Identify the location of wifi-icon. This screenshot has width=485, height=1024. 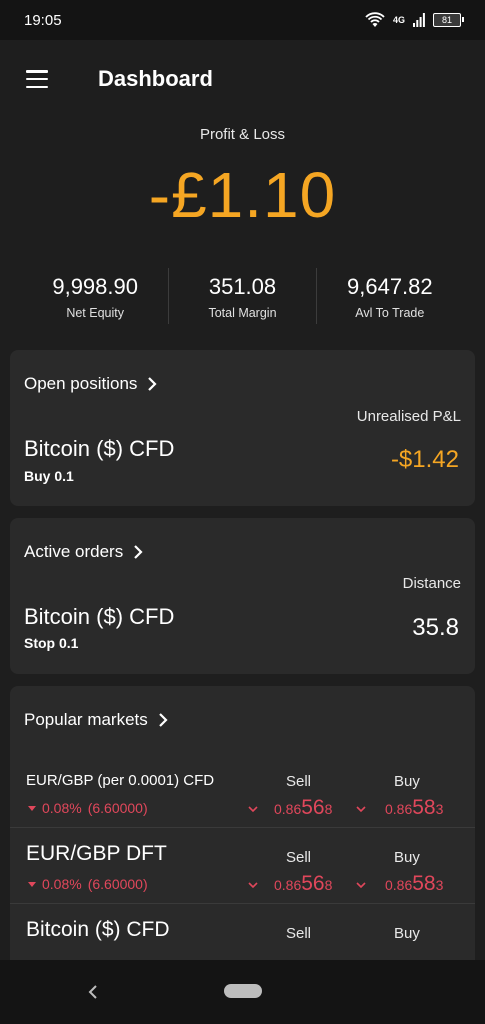
(375, 19).